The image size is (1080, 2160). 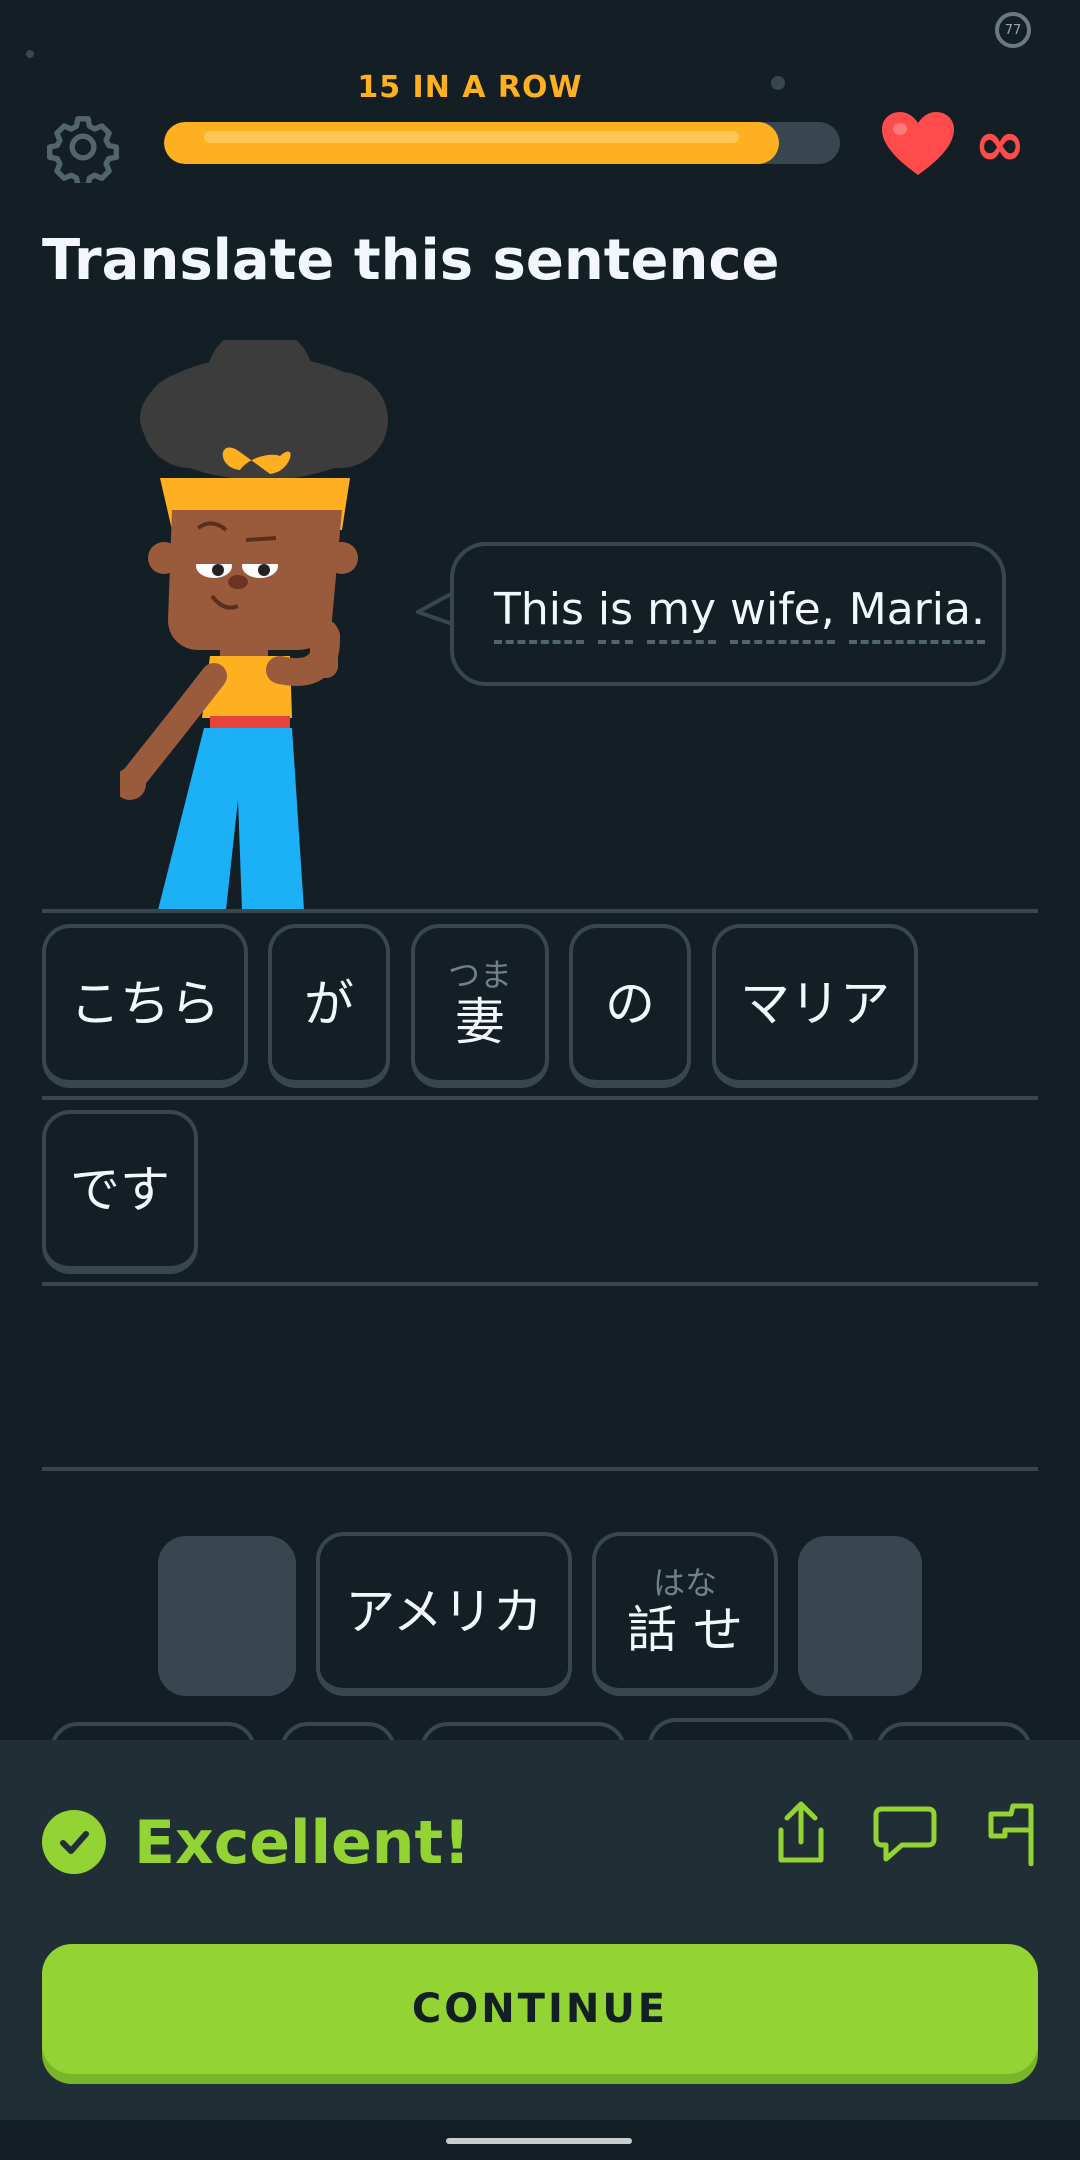 What do you see at coordinates (681, 614) in the screenshot?
I see `sentence-word: my` at bounding box center [681, 614].